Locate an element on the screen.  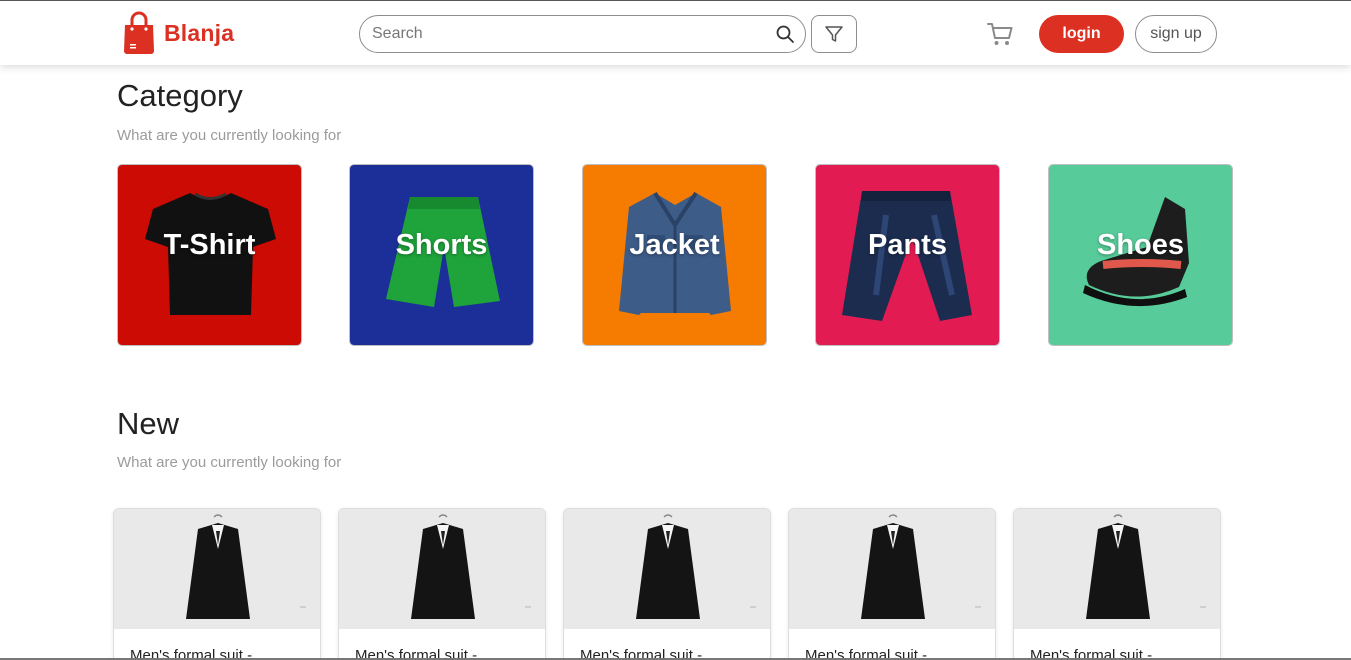
category-label: T-Shirt is located at coordinates (209, 245).